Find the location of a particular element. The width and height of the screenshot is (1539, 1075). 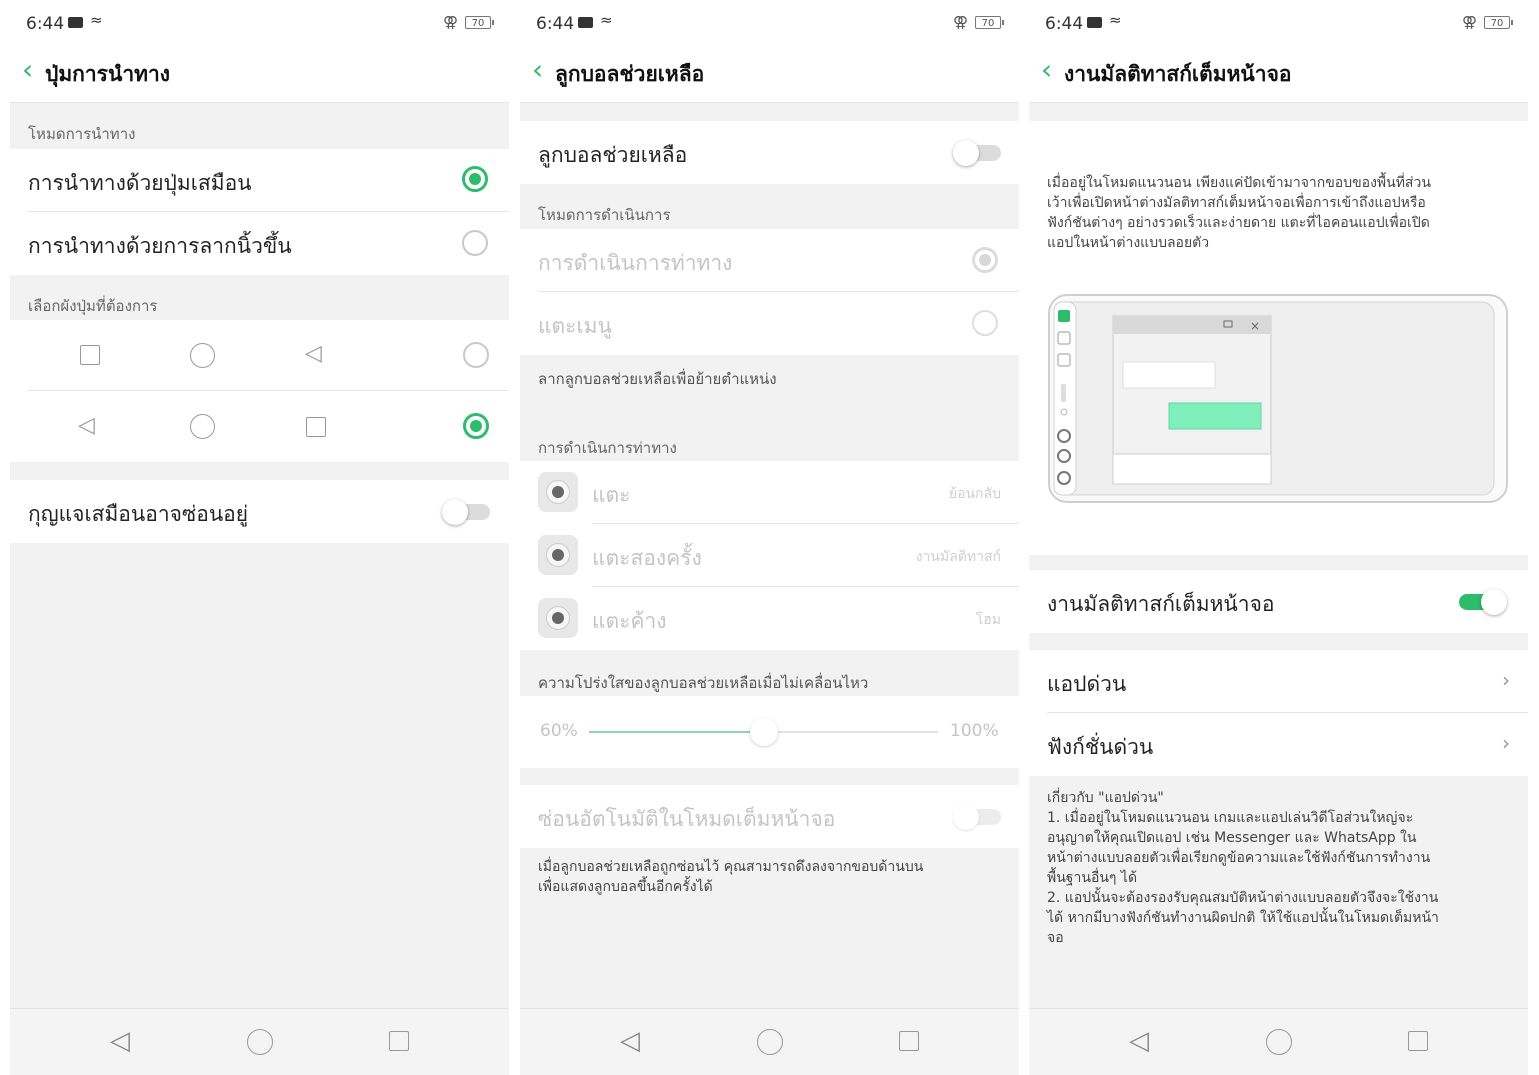

option-virtual-buttons: การนำทางด้วยปุ่มเสมือน is located at coordinates (259, 180).